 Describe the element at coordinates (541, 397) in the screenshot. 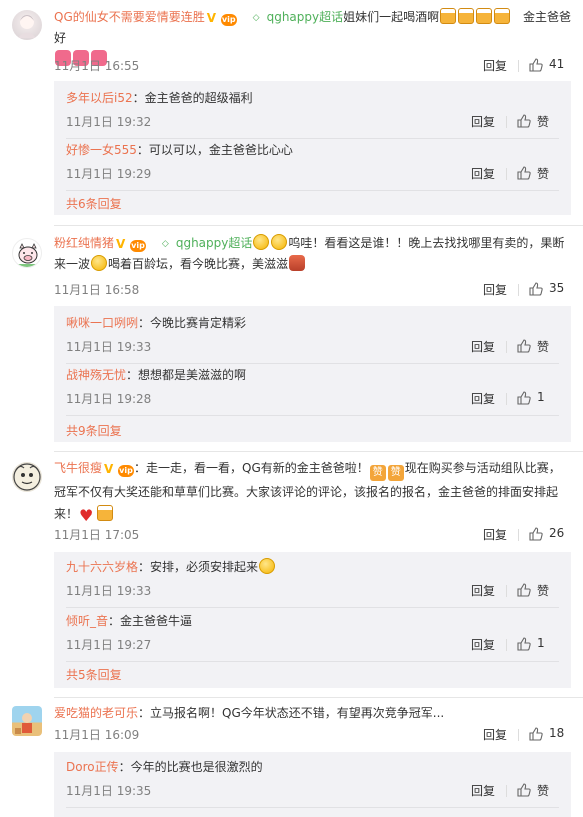

I see `like-count: 1` at that location.